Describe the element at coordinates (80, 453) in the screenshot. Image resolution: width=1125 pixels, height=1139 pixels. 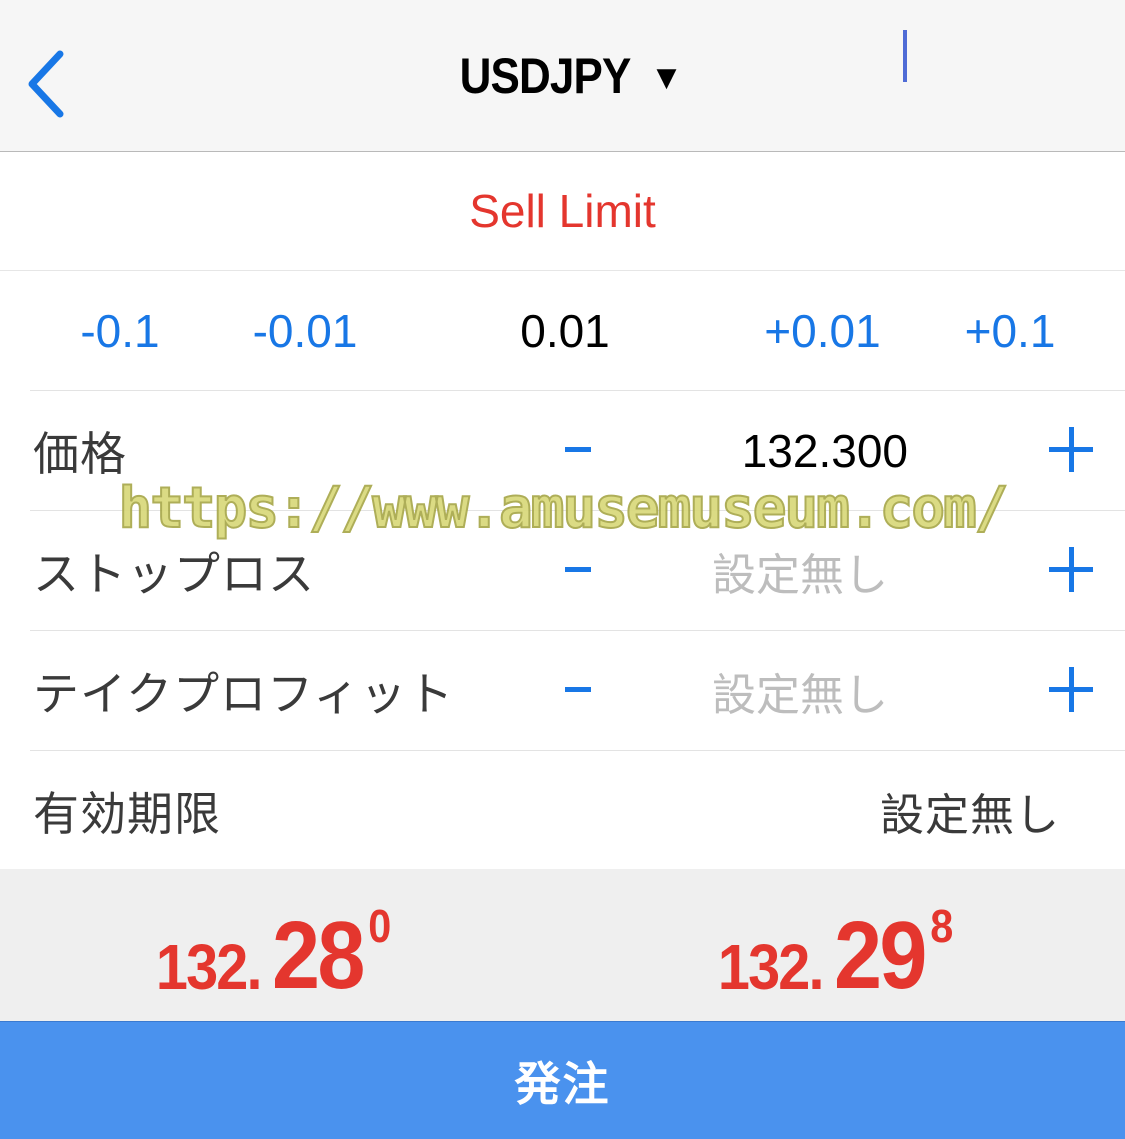
I see `price-label: 価格` at that location.